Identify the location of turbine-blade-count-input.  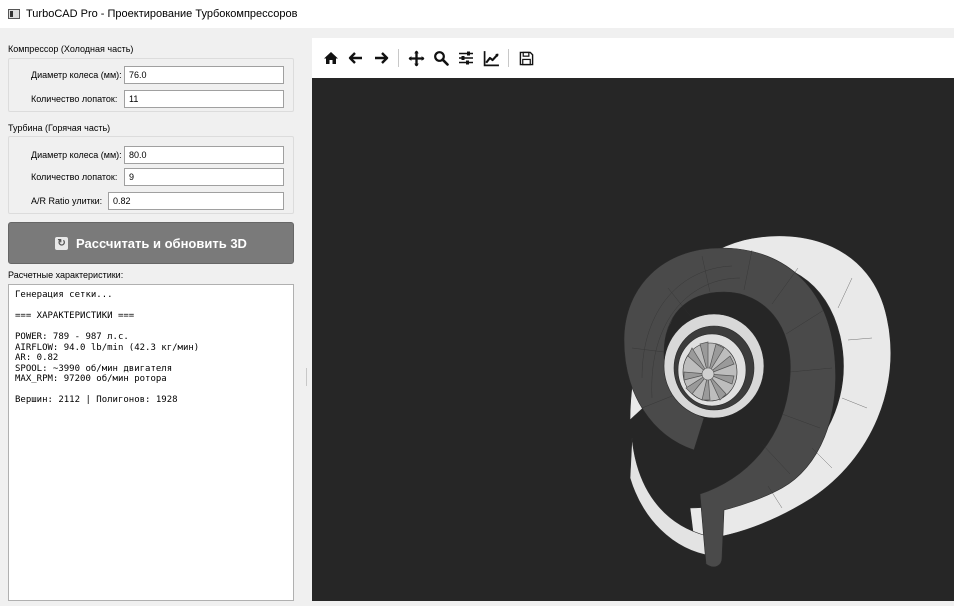
(204, 177).